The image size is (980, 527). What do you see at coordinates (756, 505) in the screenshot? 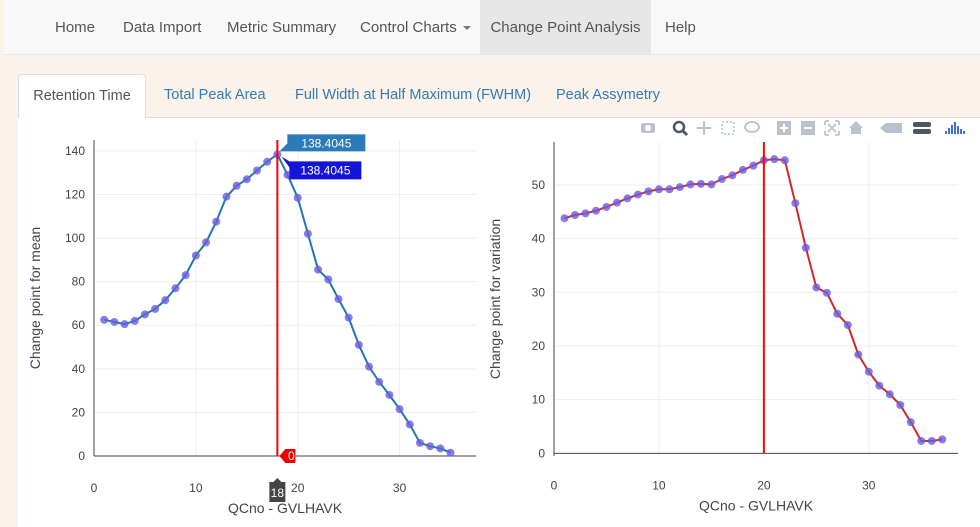
I see `variation-x-axis-title: QCno - GVLHAVK` at bounding box center [756, 505].